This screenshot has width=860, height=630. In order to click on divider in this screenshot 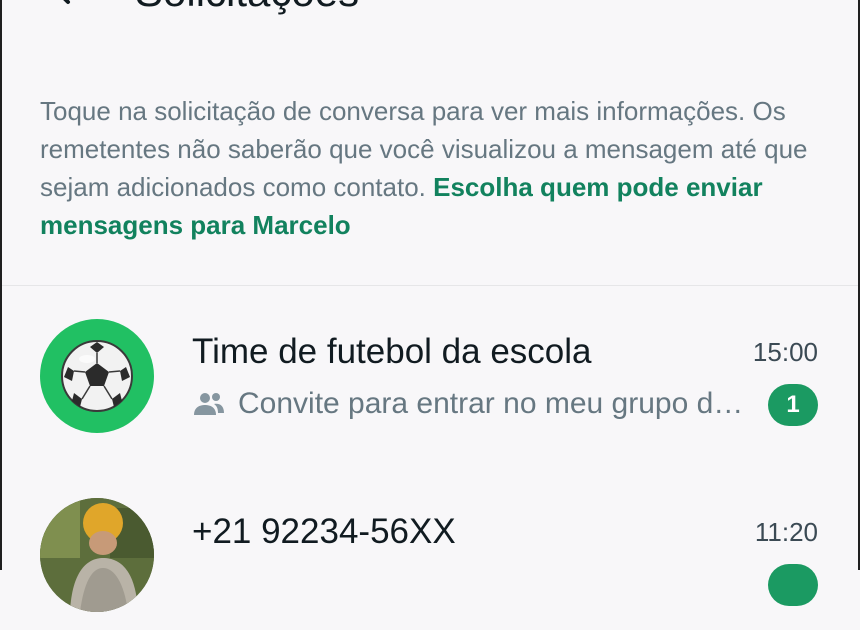, I will do `click(430, 285)`.